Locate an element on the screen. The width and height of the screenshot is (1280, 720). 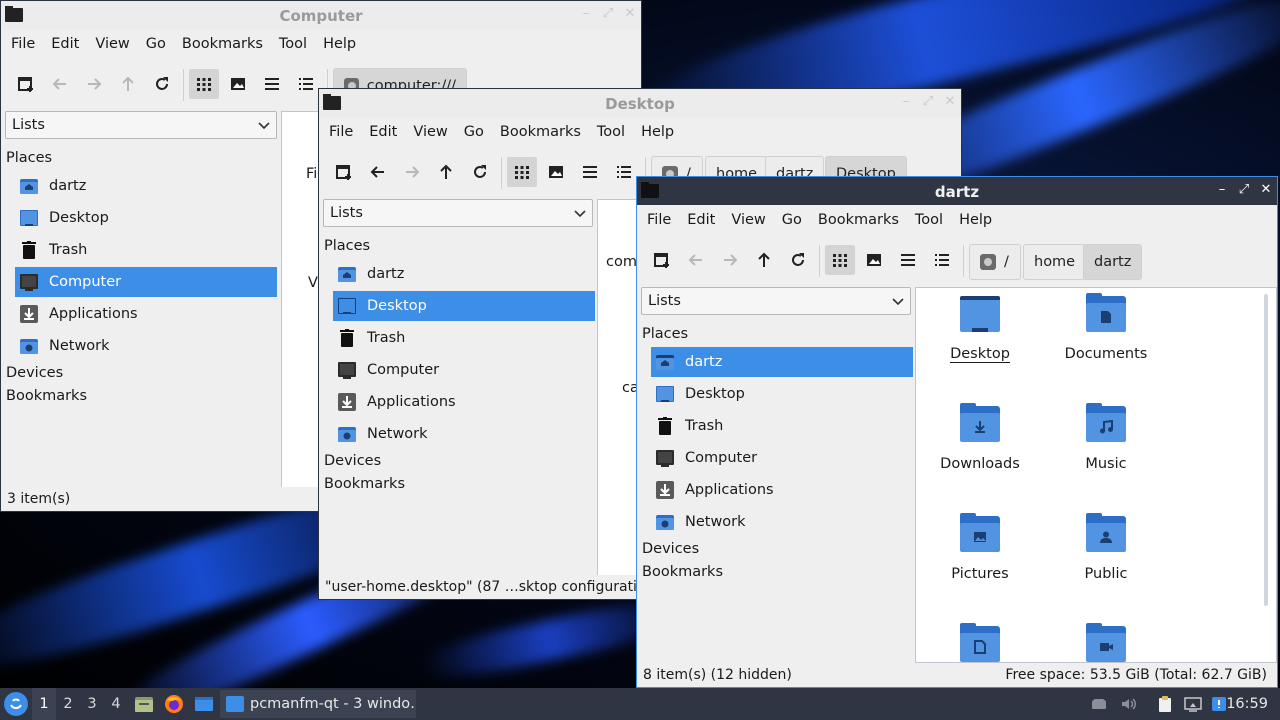
clipboard-icon is located at coordinates (1165, 704).